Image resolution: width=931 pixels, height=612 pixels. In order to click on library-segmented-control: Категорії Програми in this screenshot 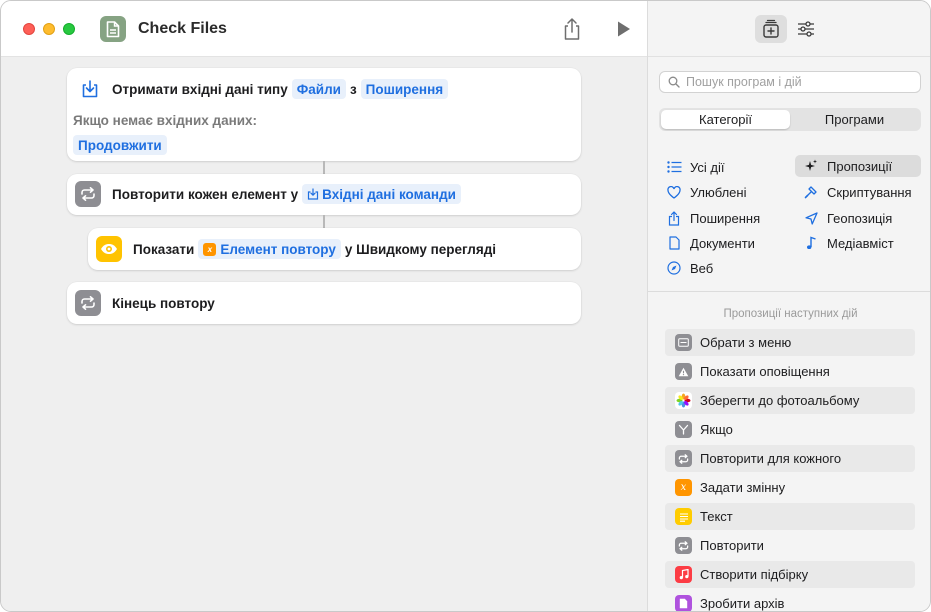, I will do `click(790, 119)`.